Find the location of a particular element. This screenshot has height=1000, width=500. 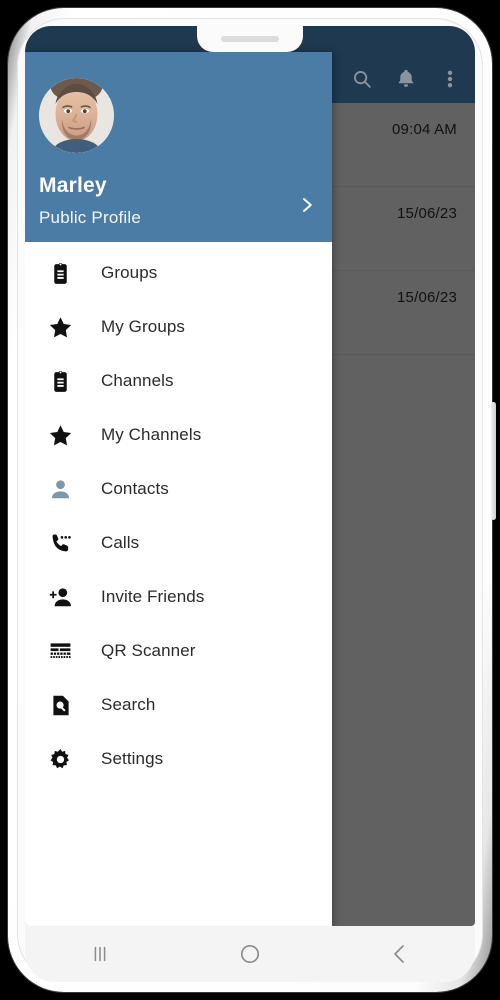

notifications-icon is located at coordinates (406, 79).